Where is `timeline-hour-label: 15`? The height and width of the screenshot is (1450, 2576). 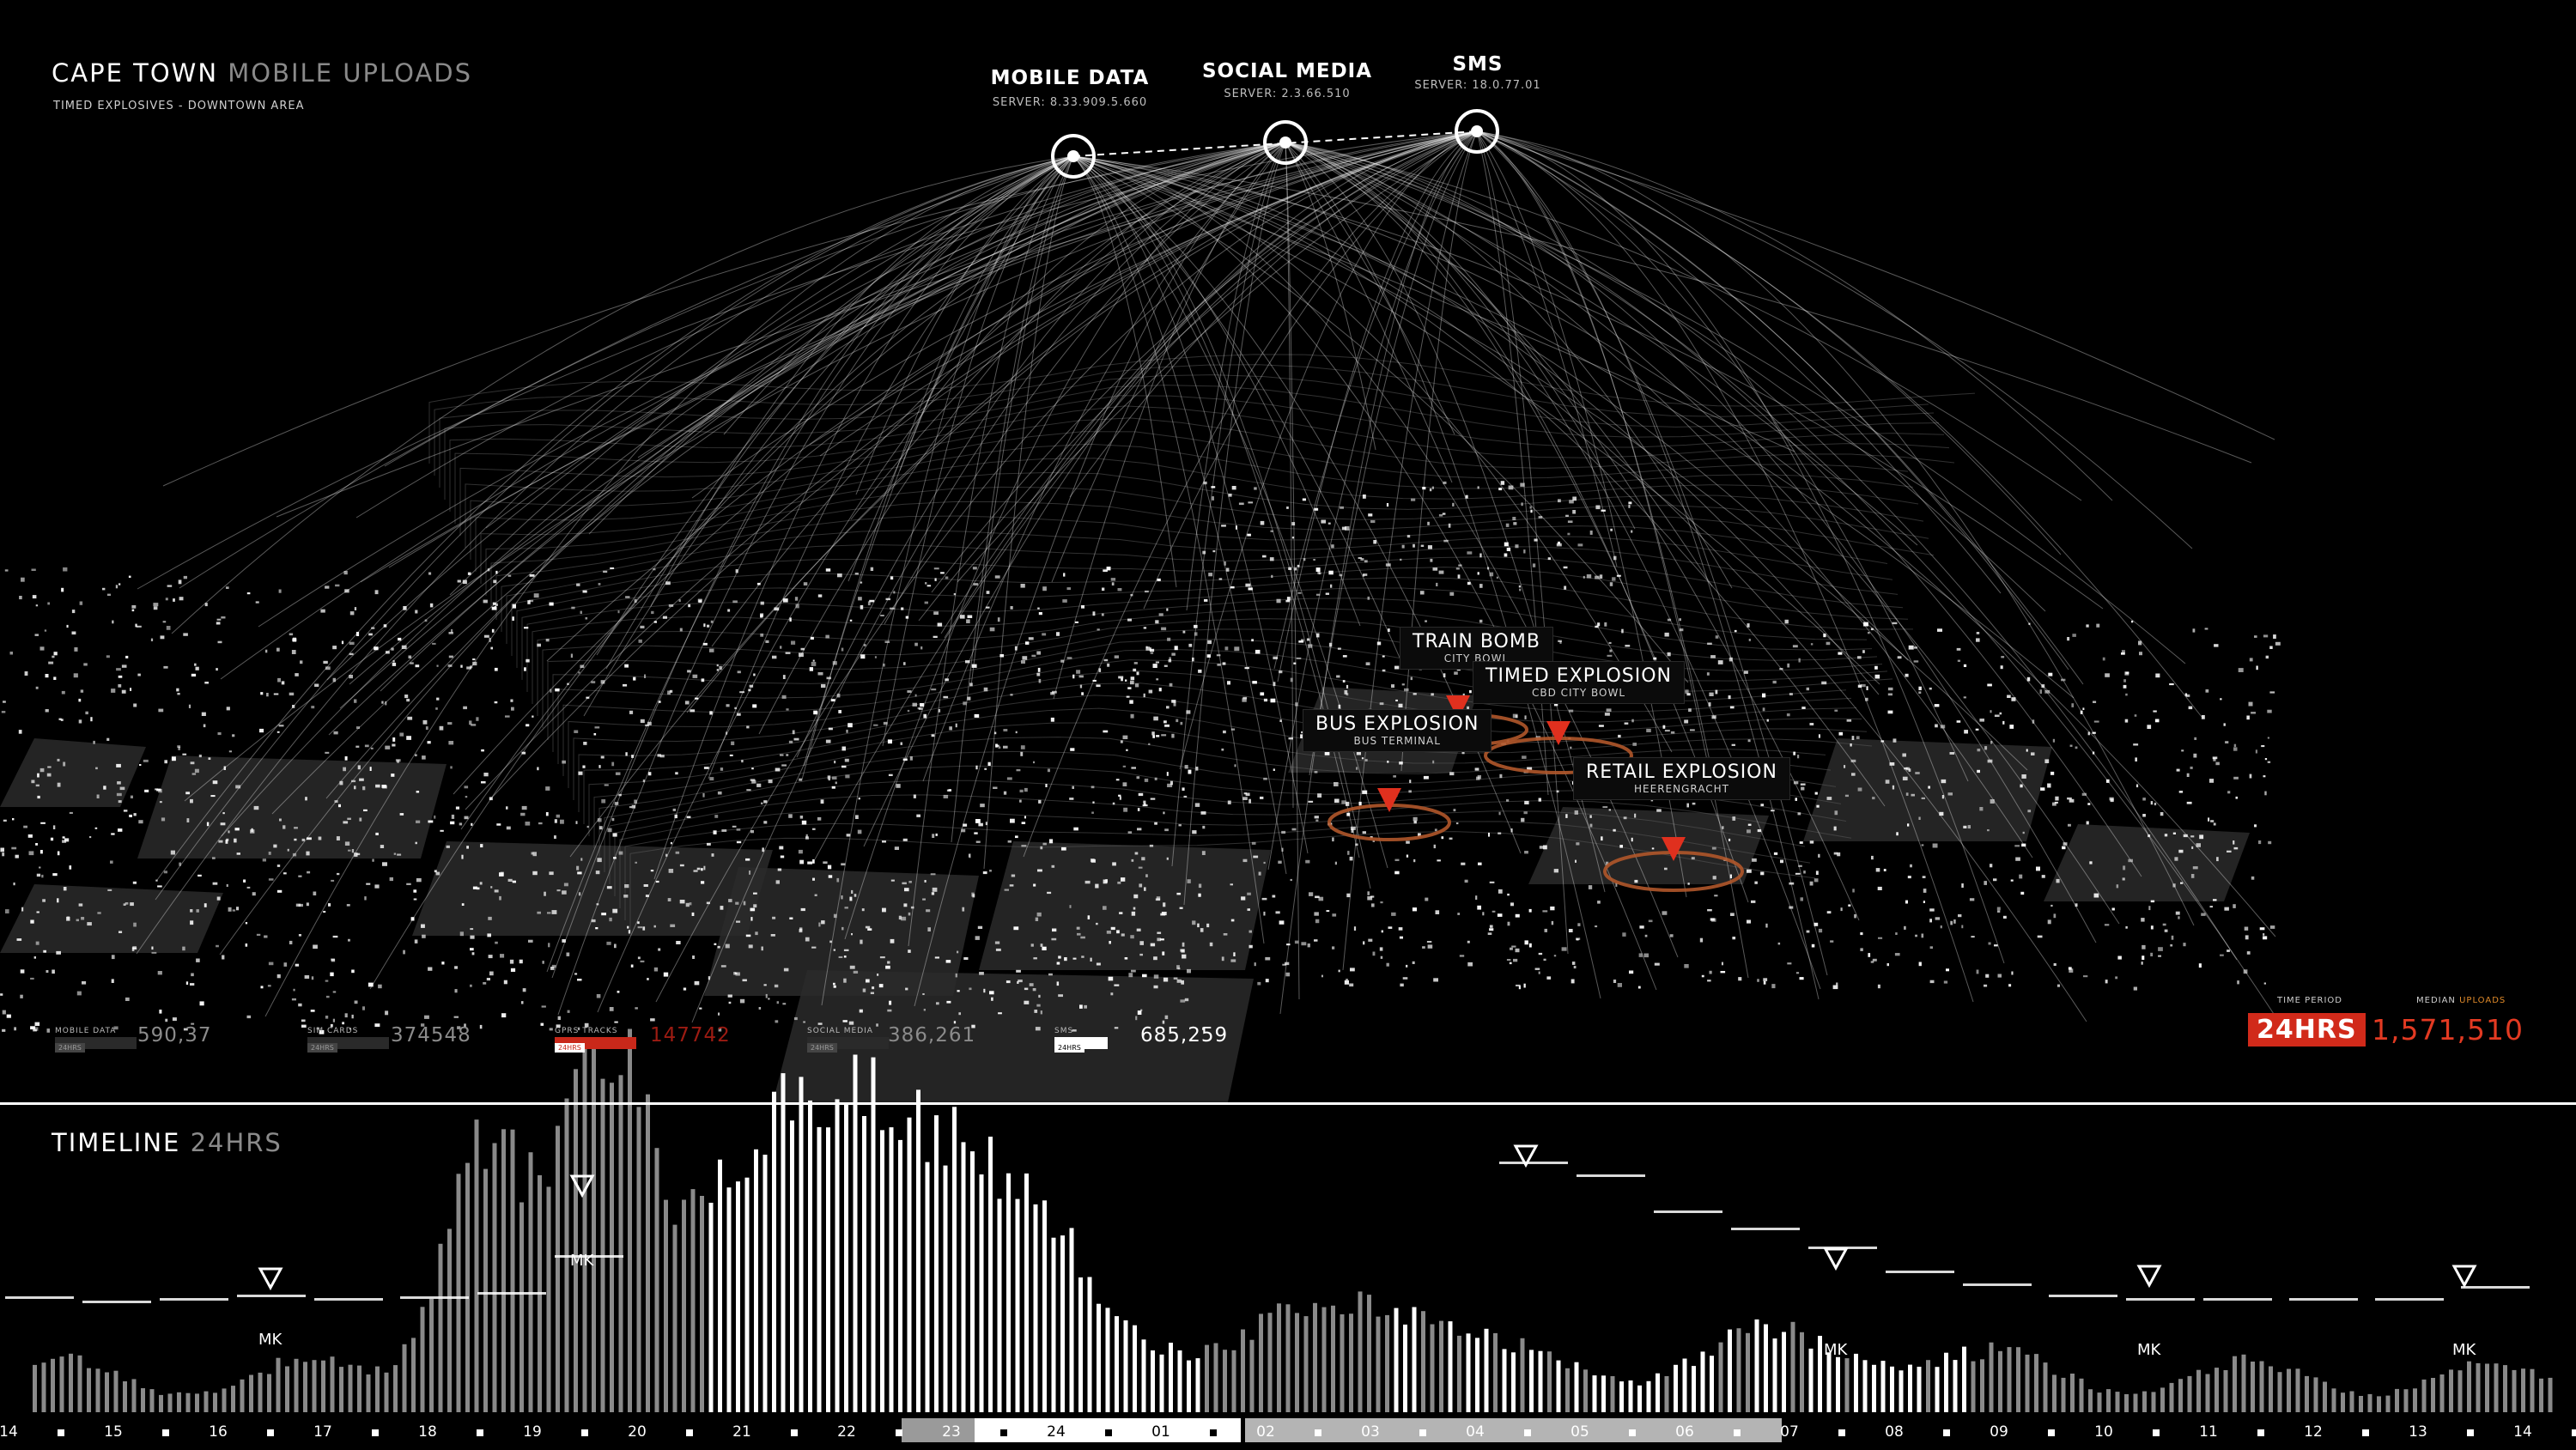
timeline-hour-label: 15 is located at coordinates (113, 1432).